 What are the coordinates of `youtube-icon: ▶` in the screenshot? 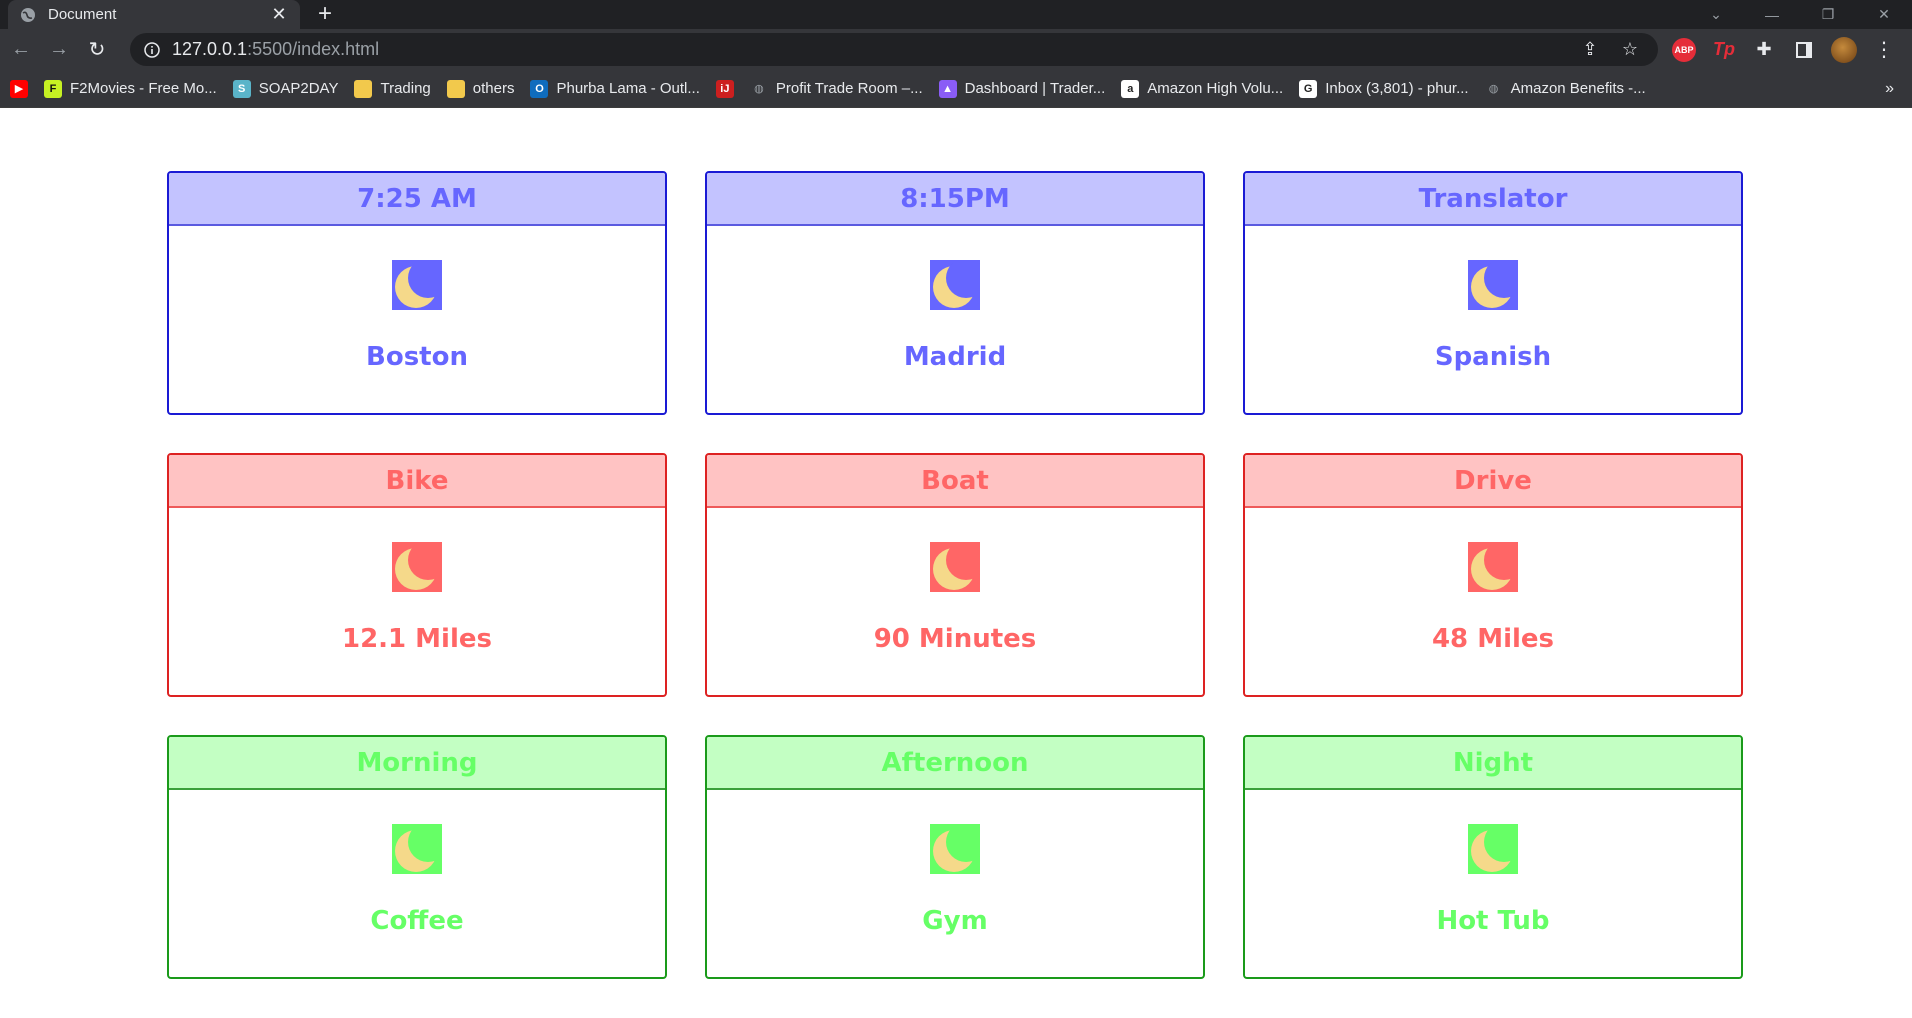 It's located at (19, 88).